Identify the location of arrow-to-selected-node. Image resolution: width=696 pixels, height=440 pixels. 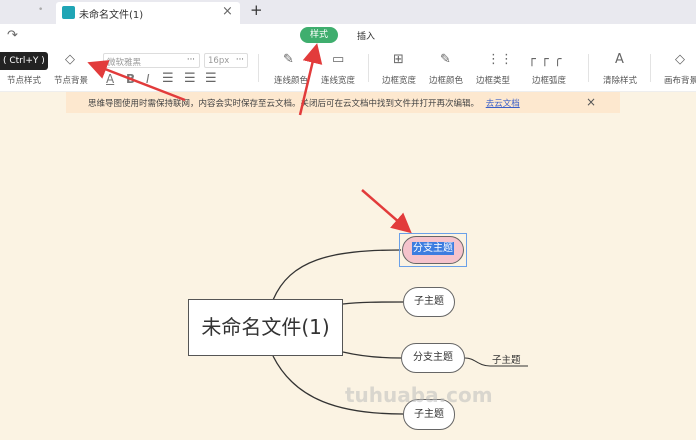
(386, 211).